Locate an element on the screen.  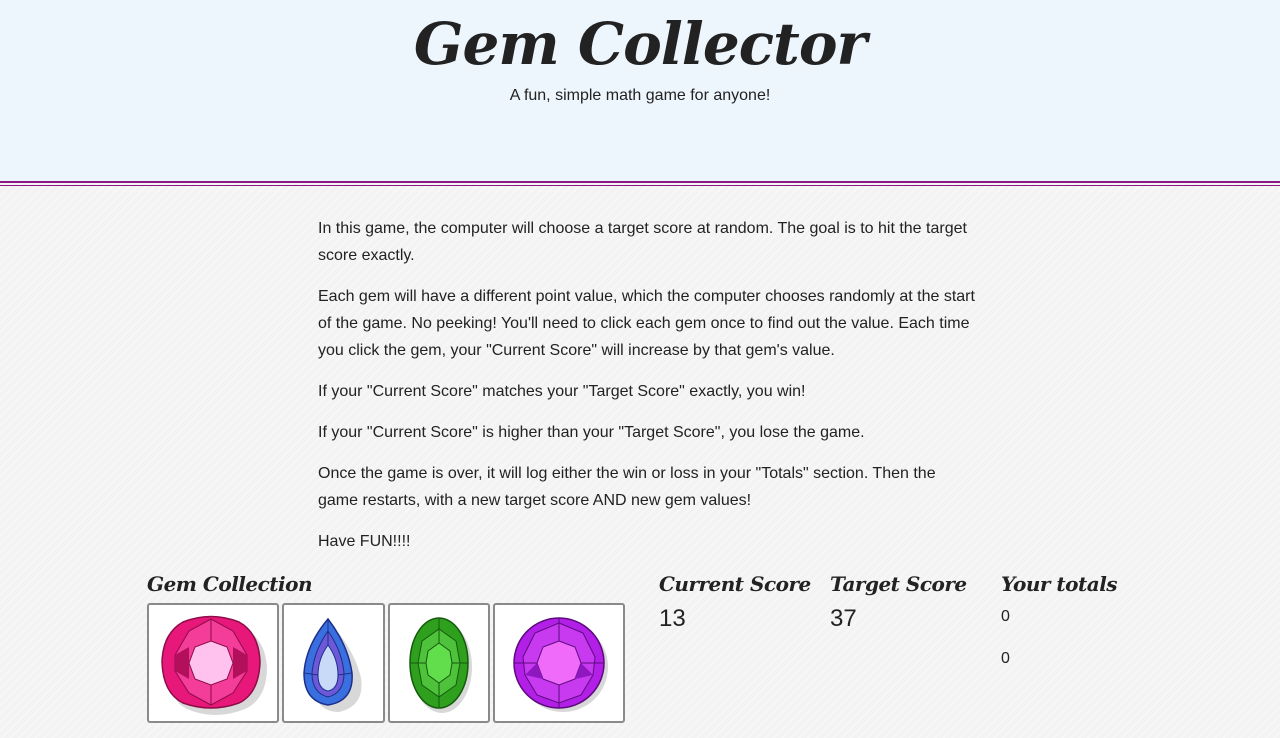
gem-button-pink is located at coordinates (213, 663).